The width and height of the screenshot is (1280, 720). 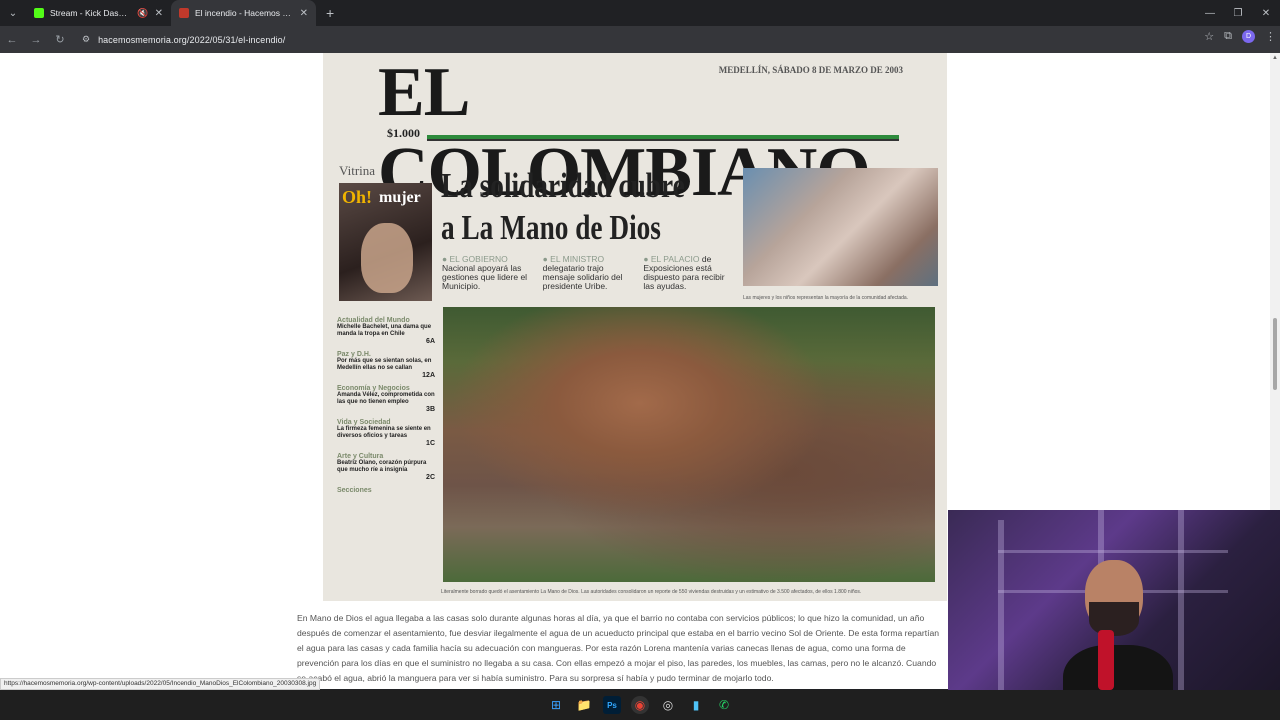 I want to click on app-icon: ▮, so click(x=696, y=705).